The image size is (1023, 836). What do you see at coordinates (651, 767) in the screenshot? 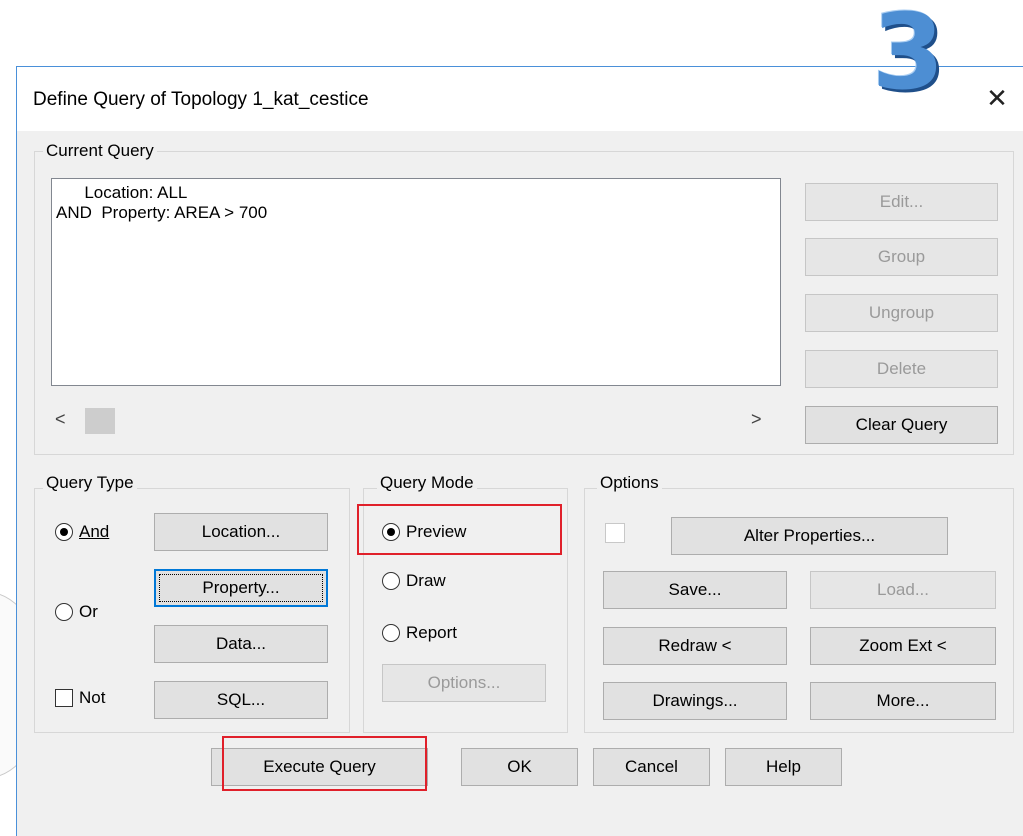
I see `cancel-button: Cancel` at bounding box center [651, 767].